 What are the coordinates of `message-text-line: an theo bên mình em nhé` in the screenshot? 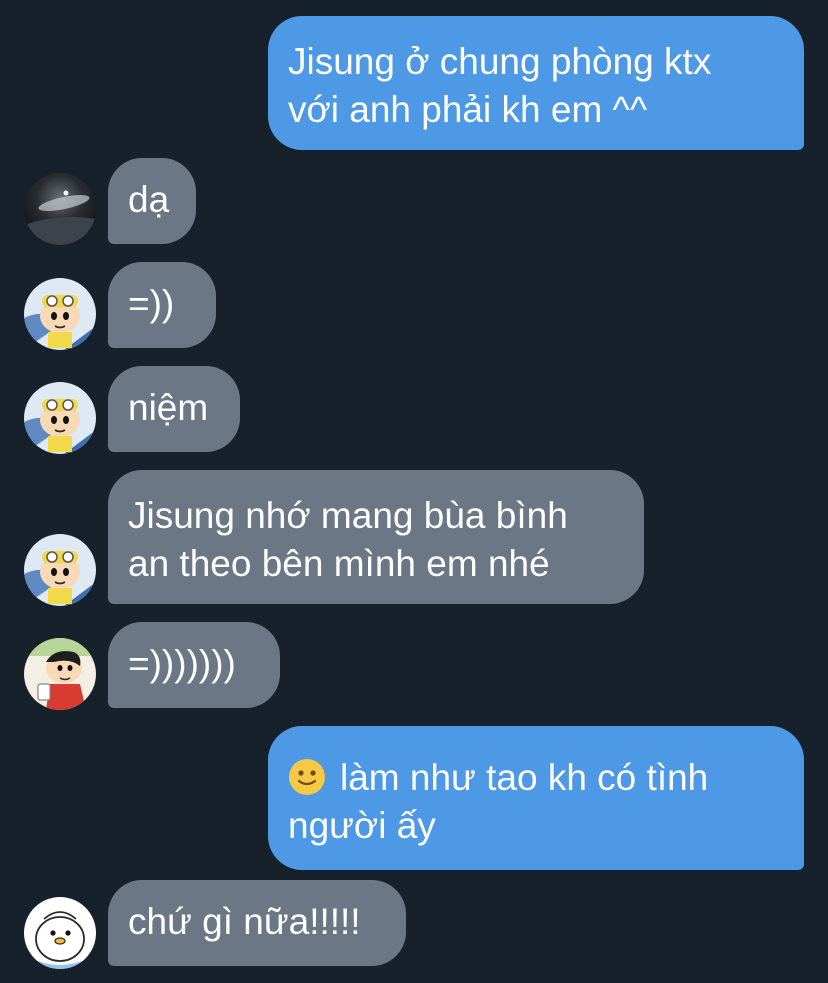 It's located at (339, 563).